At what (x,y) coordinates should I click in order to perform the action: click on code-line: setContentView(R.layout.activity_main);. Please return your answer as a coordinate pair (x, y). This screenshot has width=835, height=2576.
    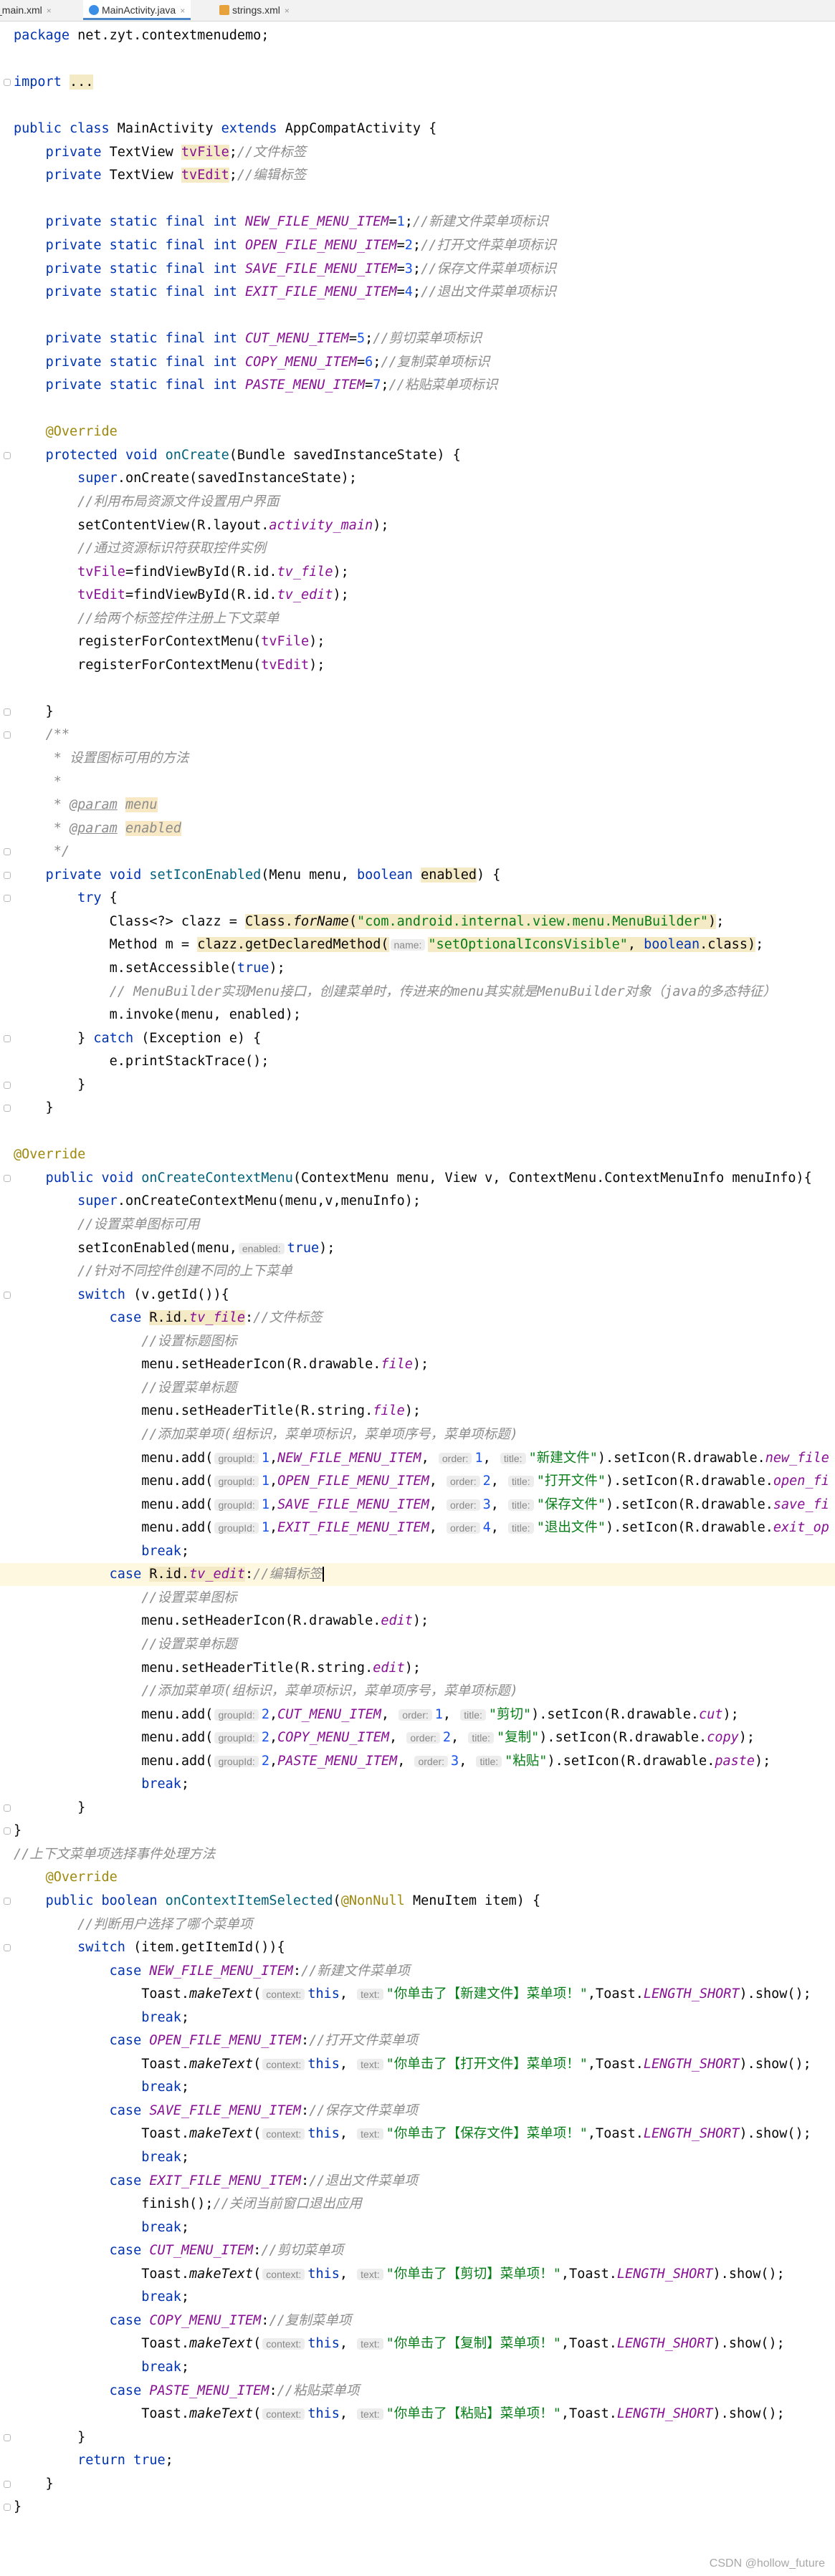
    Looking at the image, I should click on (418, 525).